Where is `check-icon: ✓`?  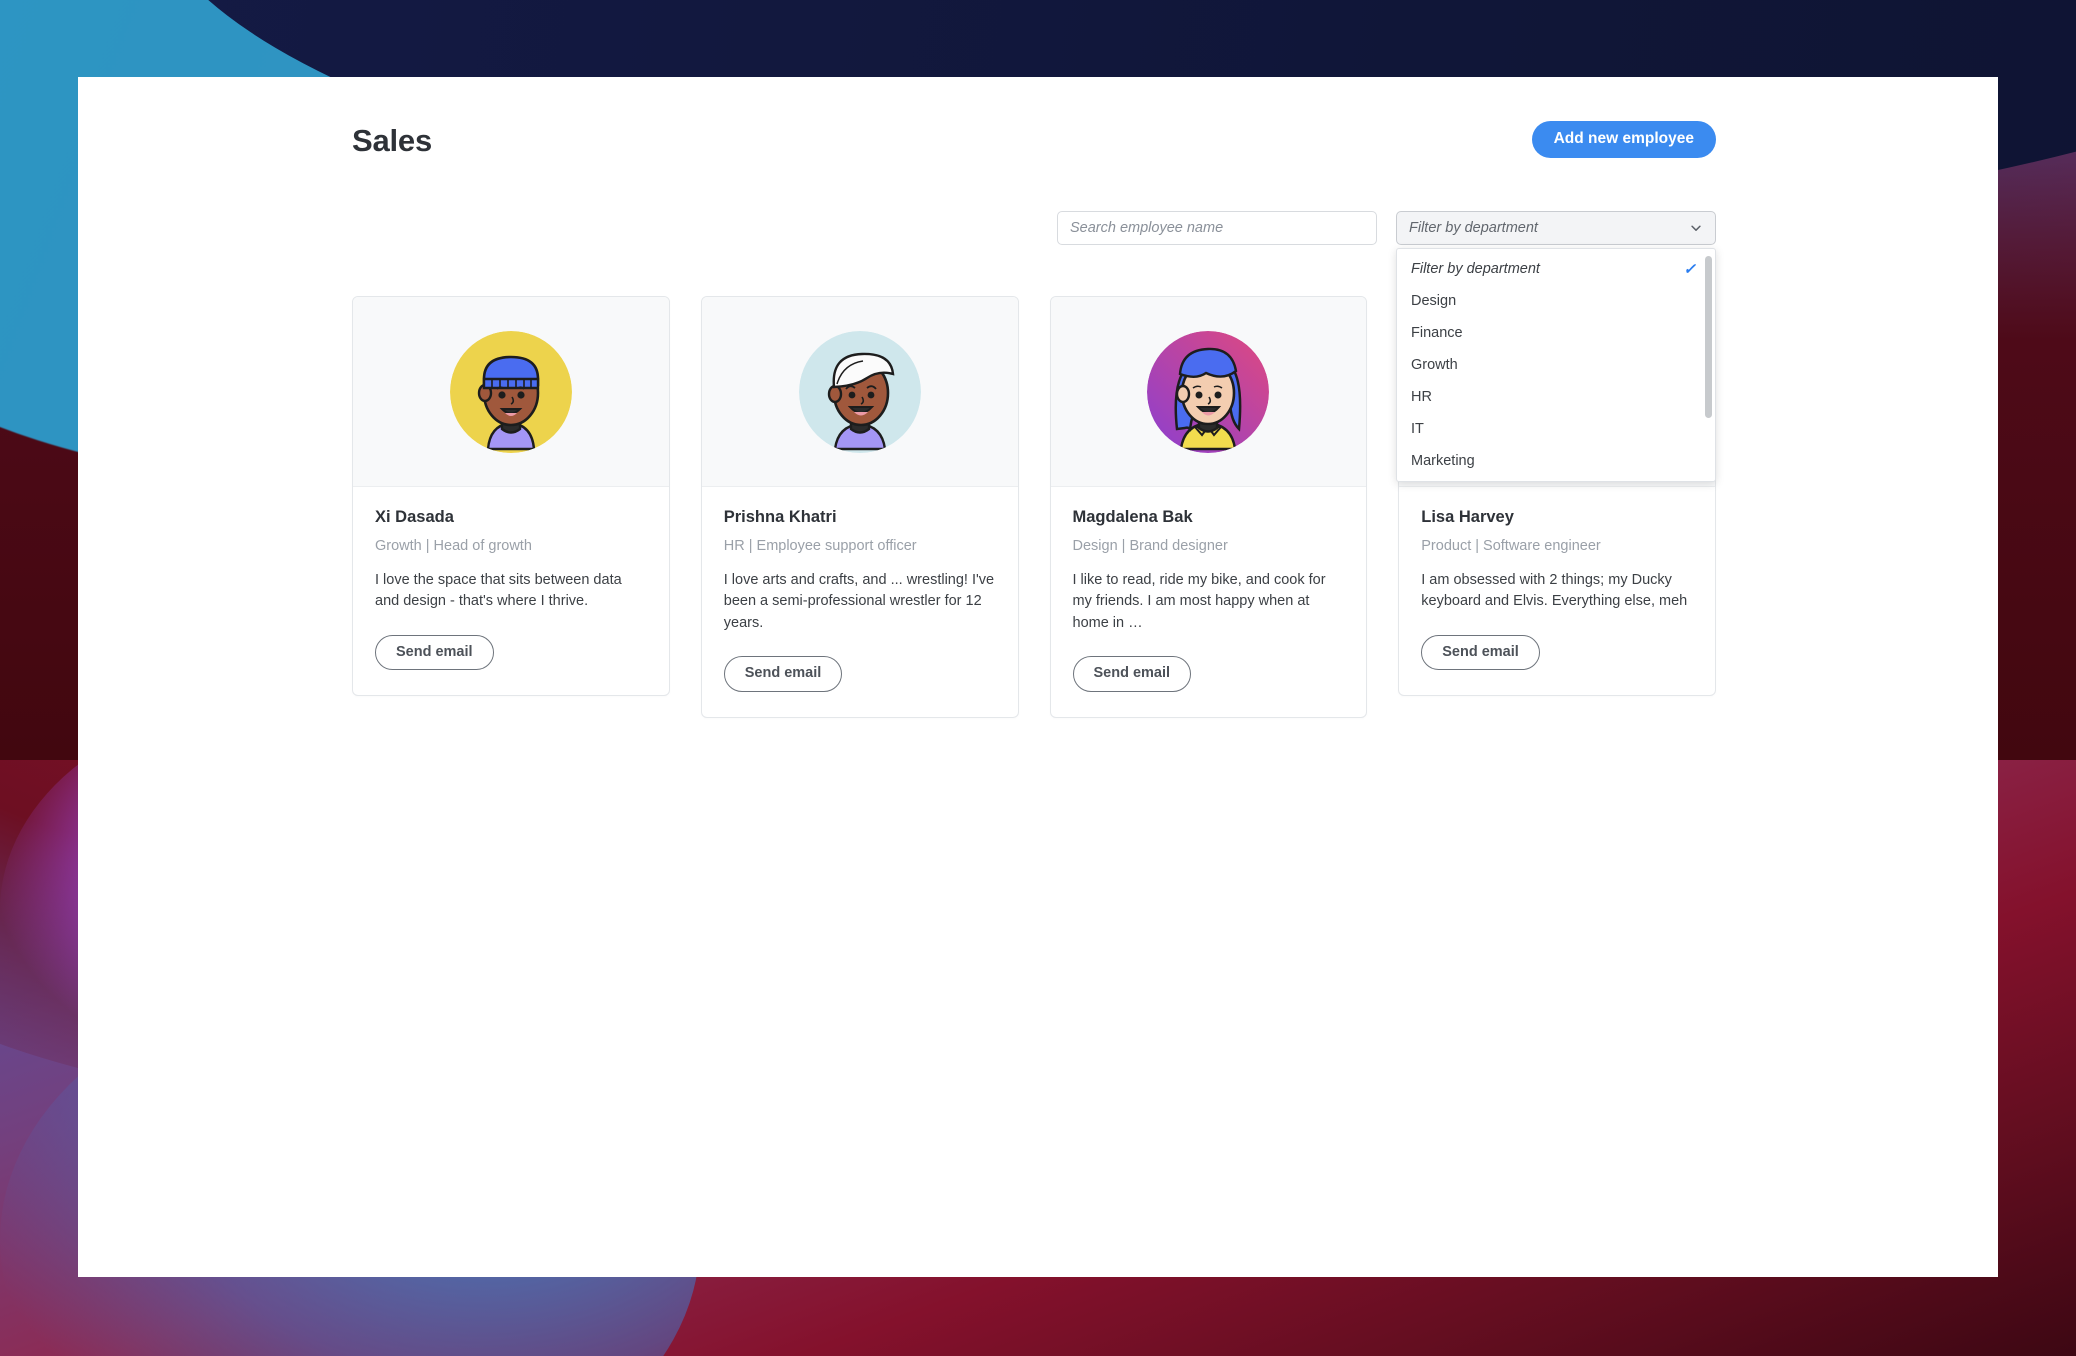 check-icon: ✓ is located at coordinates (1689, 269).